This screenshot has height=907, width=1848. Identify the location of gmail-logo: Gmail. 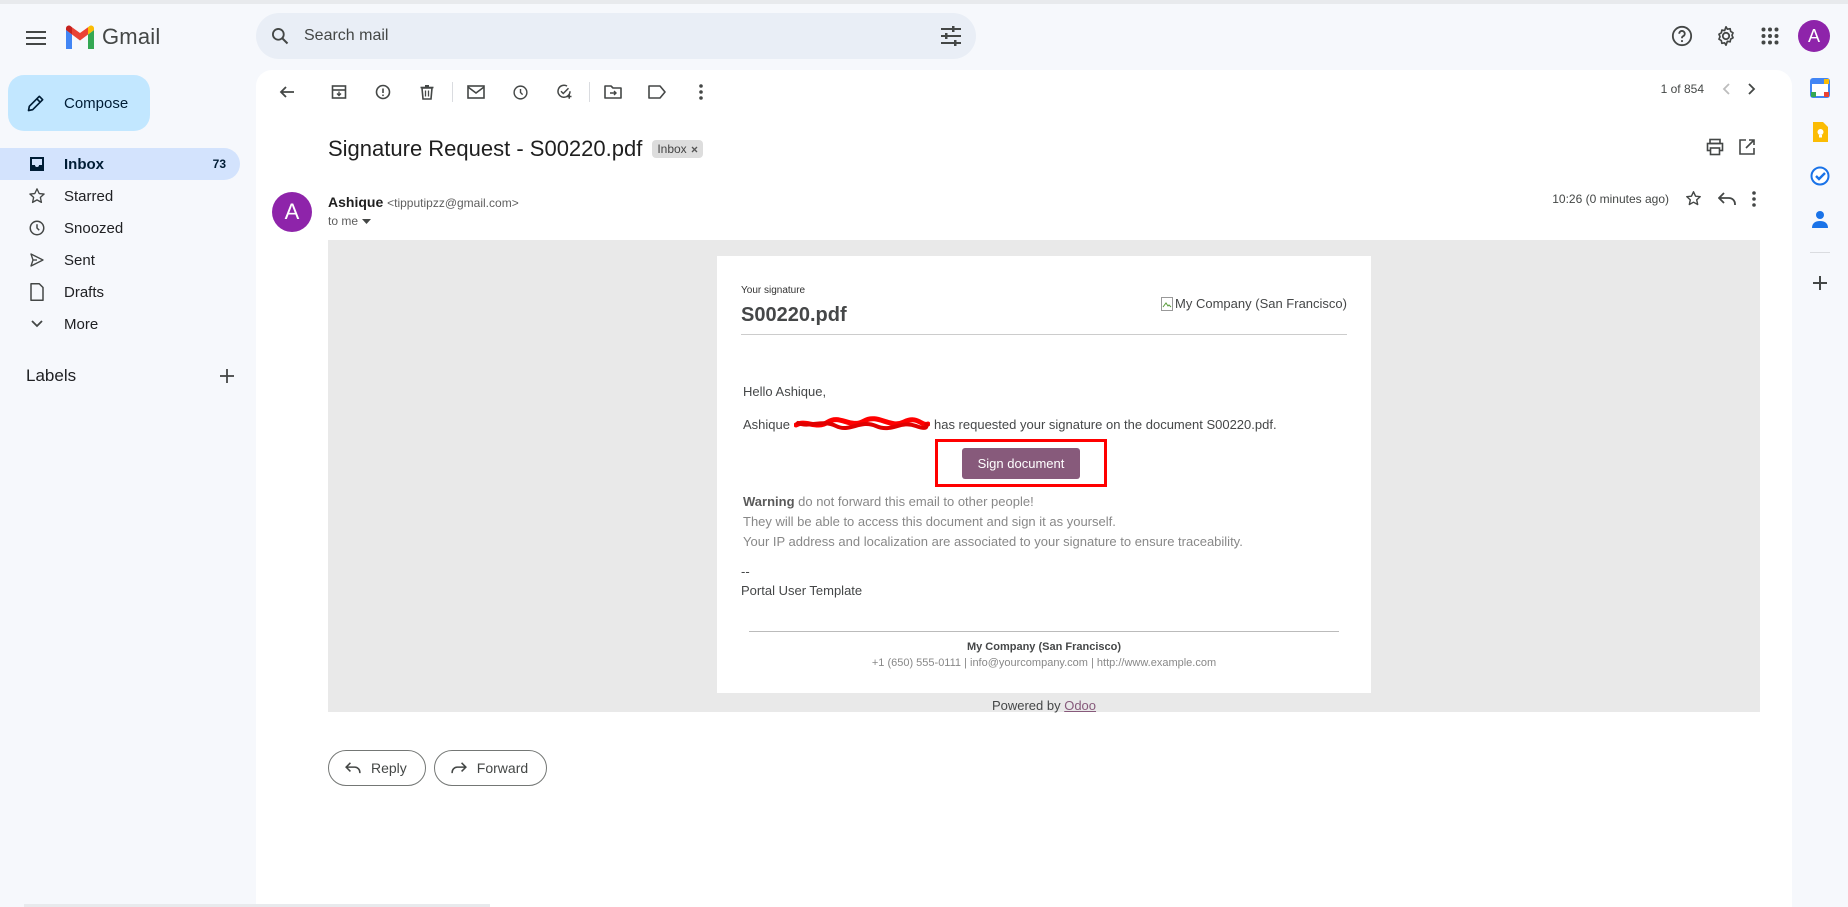
(112, 37).